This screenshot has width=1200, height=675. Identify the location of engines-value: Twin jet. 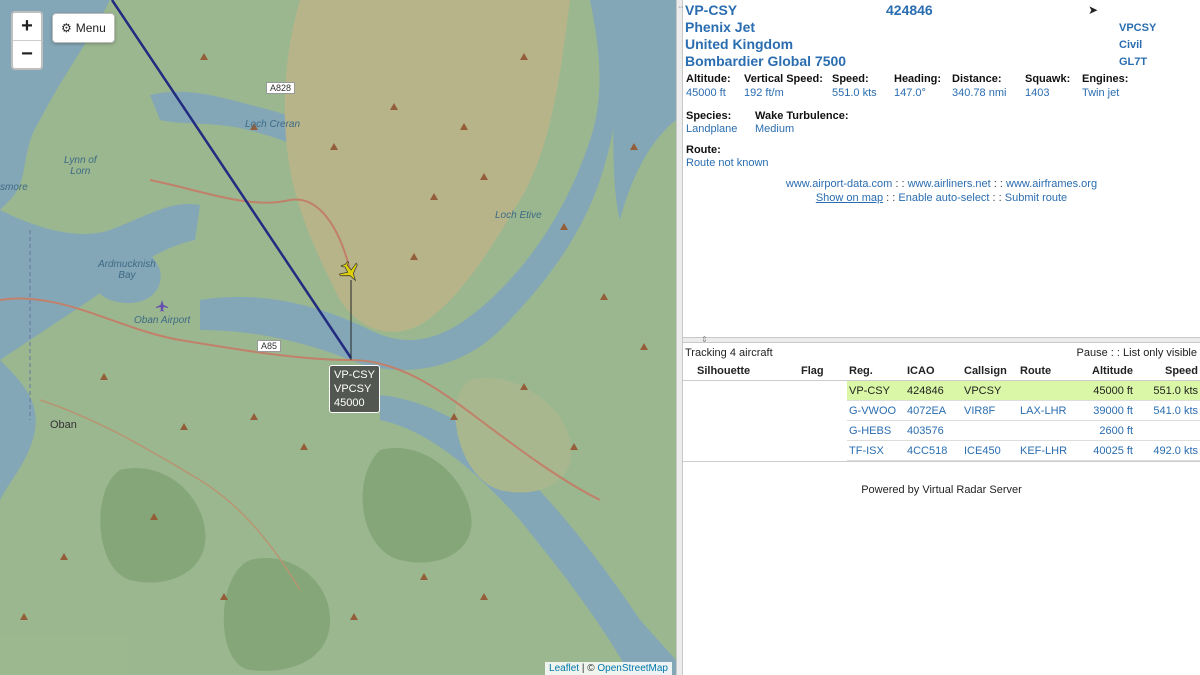
(1101, 93).